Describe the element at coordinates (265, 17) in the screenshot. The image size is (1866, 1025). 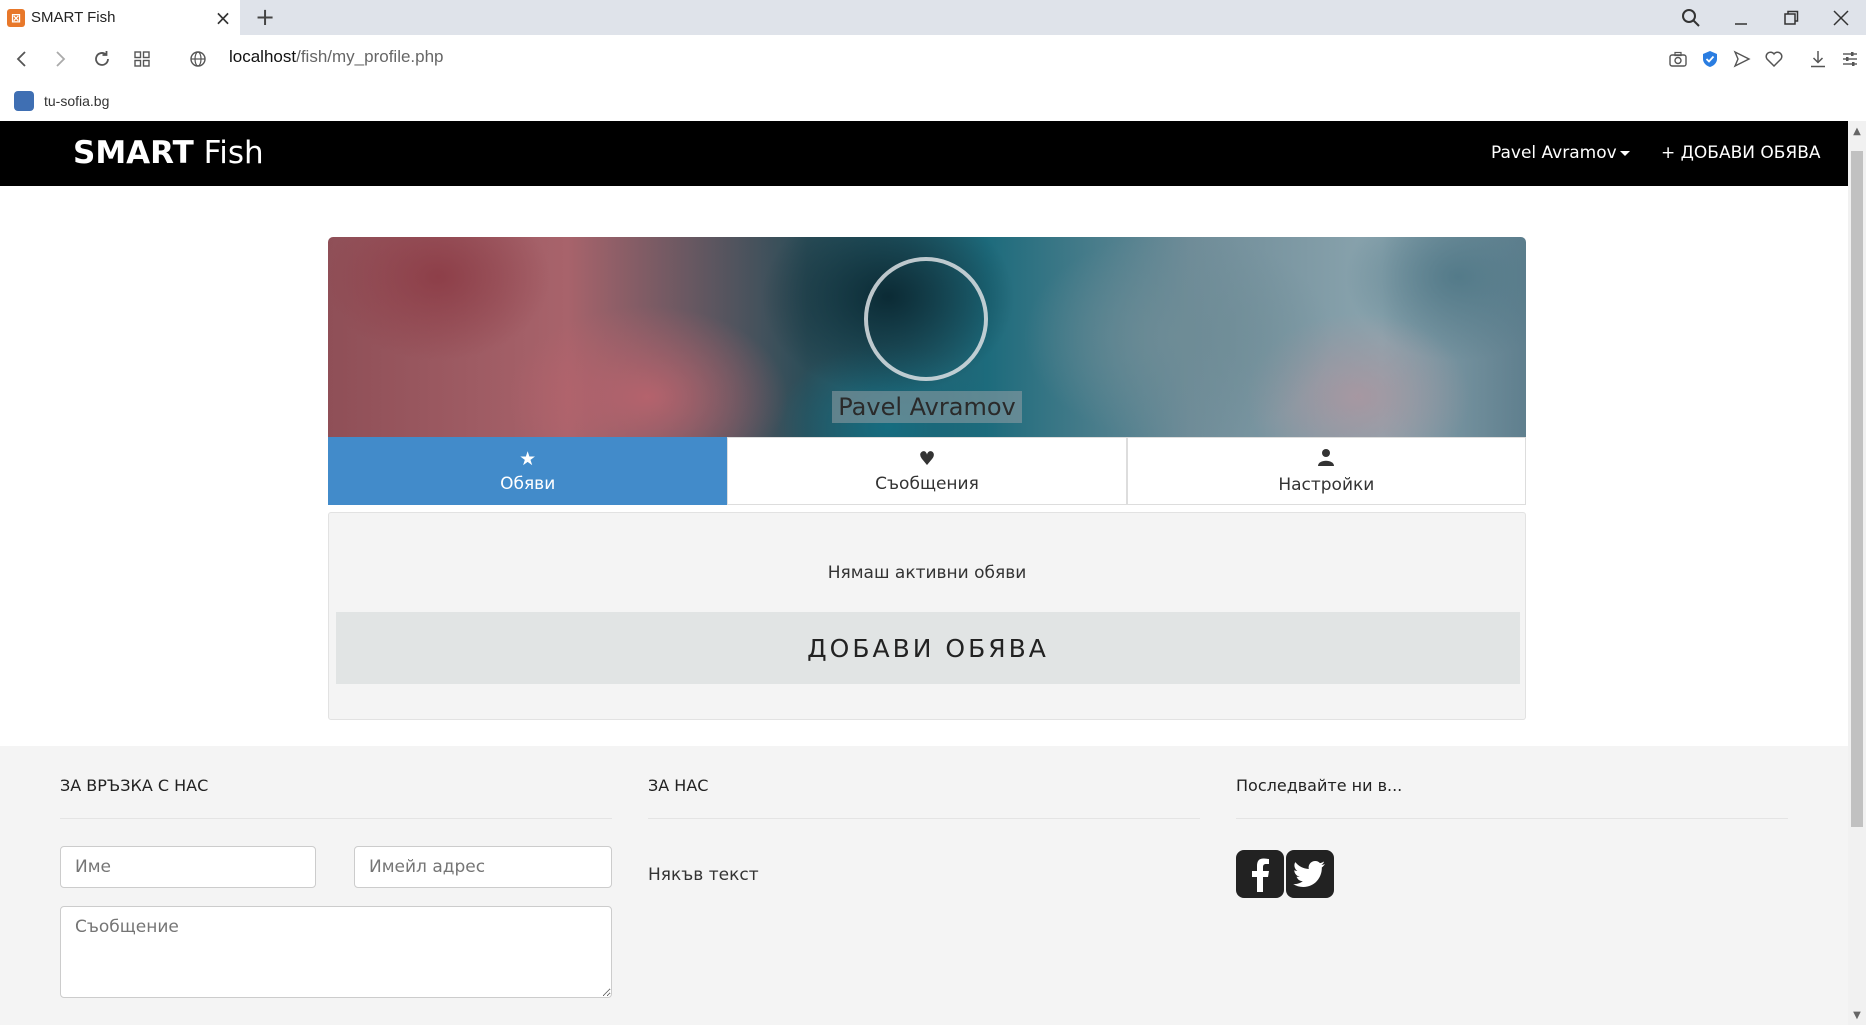
I see `new-tab-icon: +` at that location.